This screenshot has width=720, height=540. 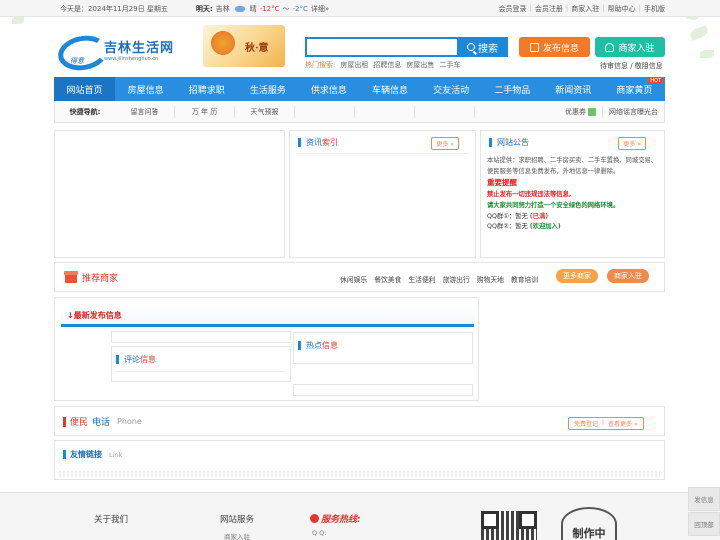 I want to click on register-link: 会员注册, so click(x=549, y=9).